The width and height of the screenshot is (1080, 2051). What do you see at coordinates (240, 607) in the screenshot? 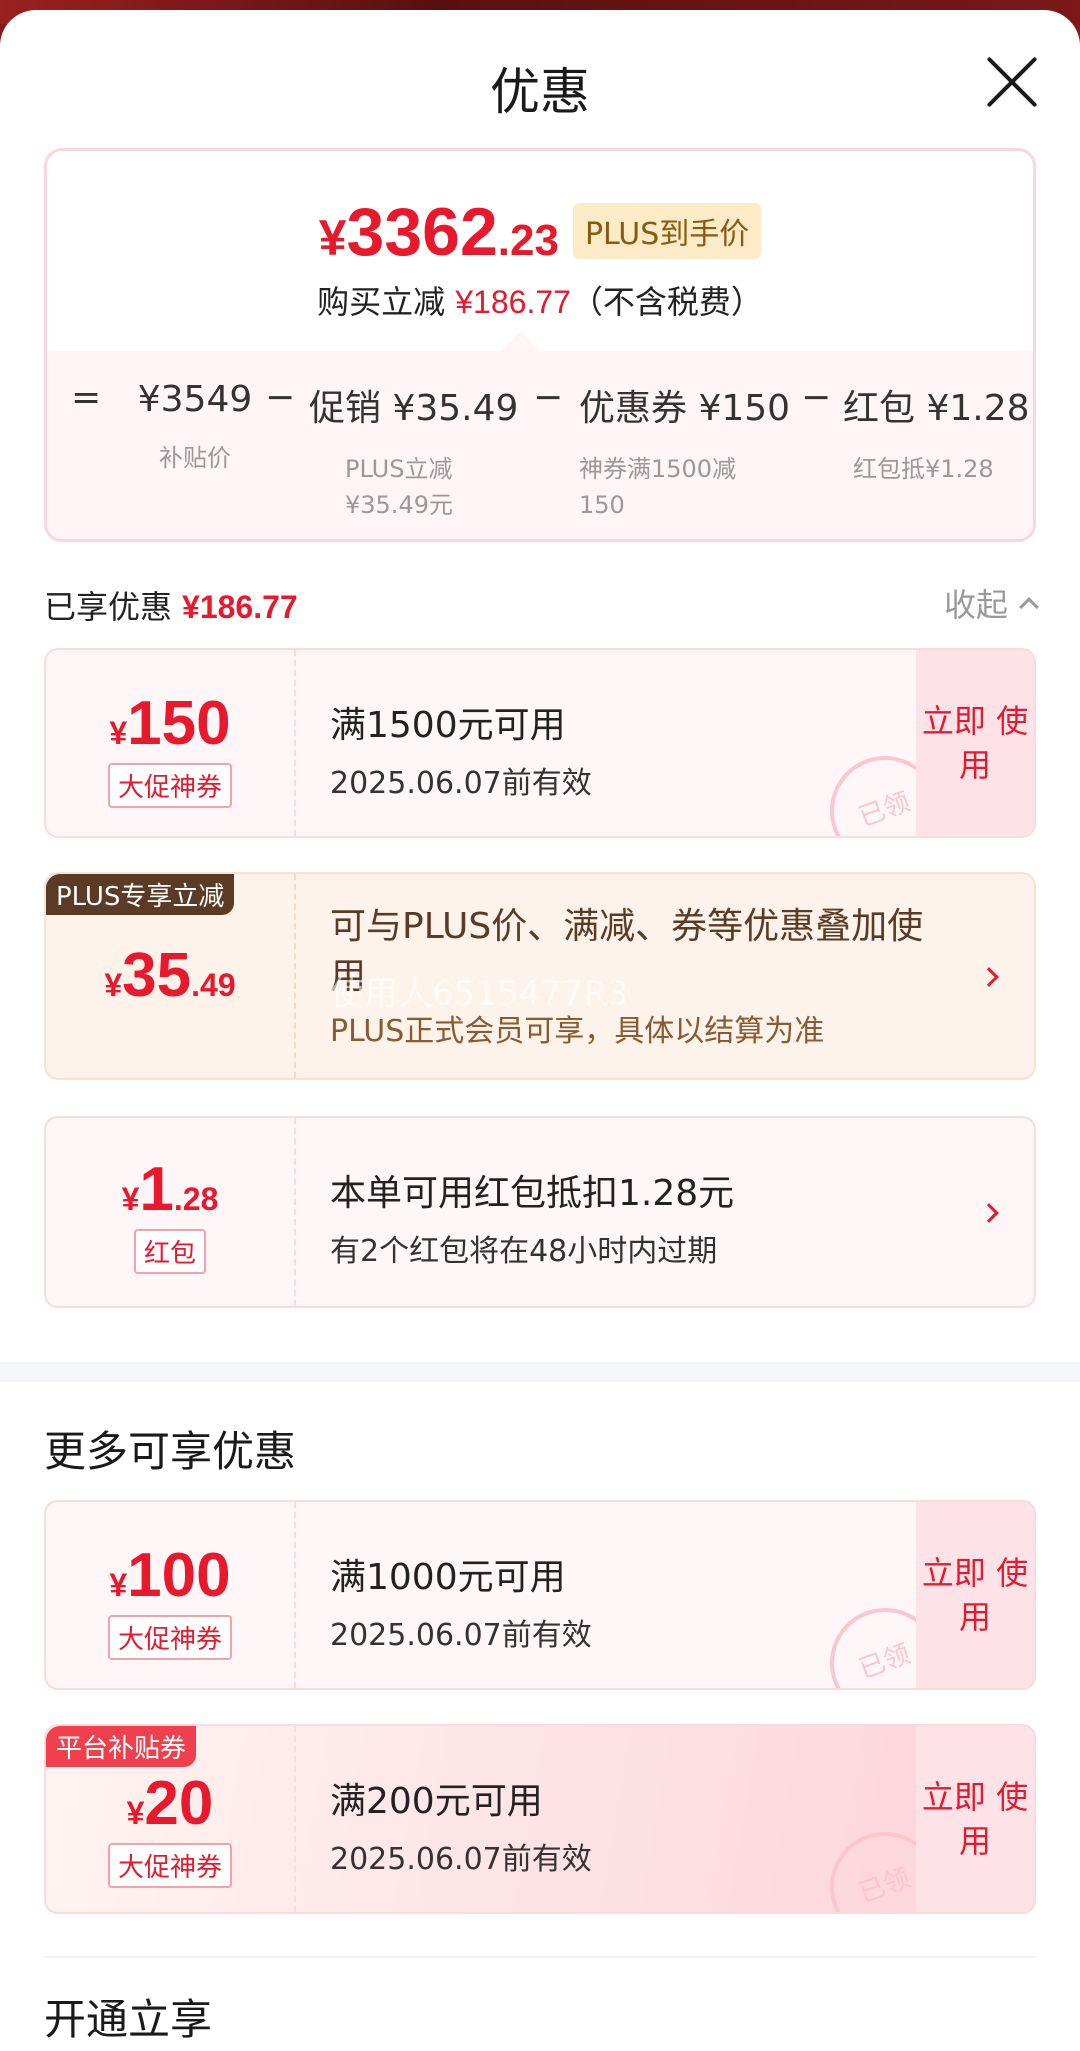
I see `enjoyed-amount: ¥186.77` at bounding box center [240, 607].